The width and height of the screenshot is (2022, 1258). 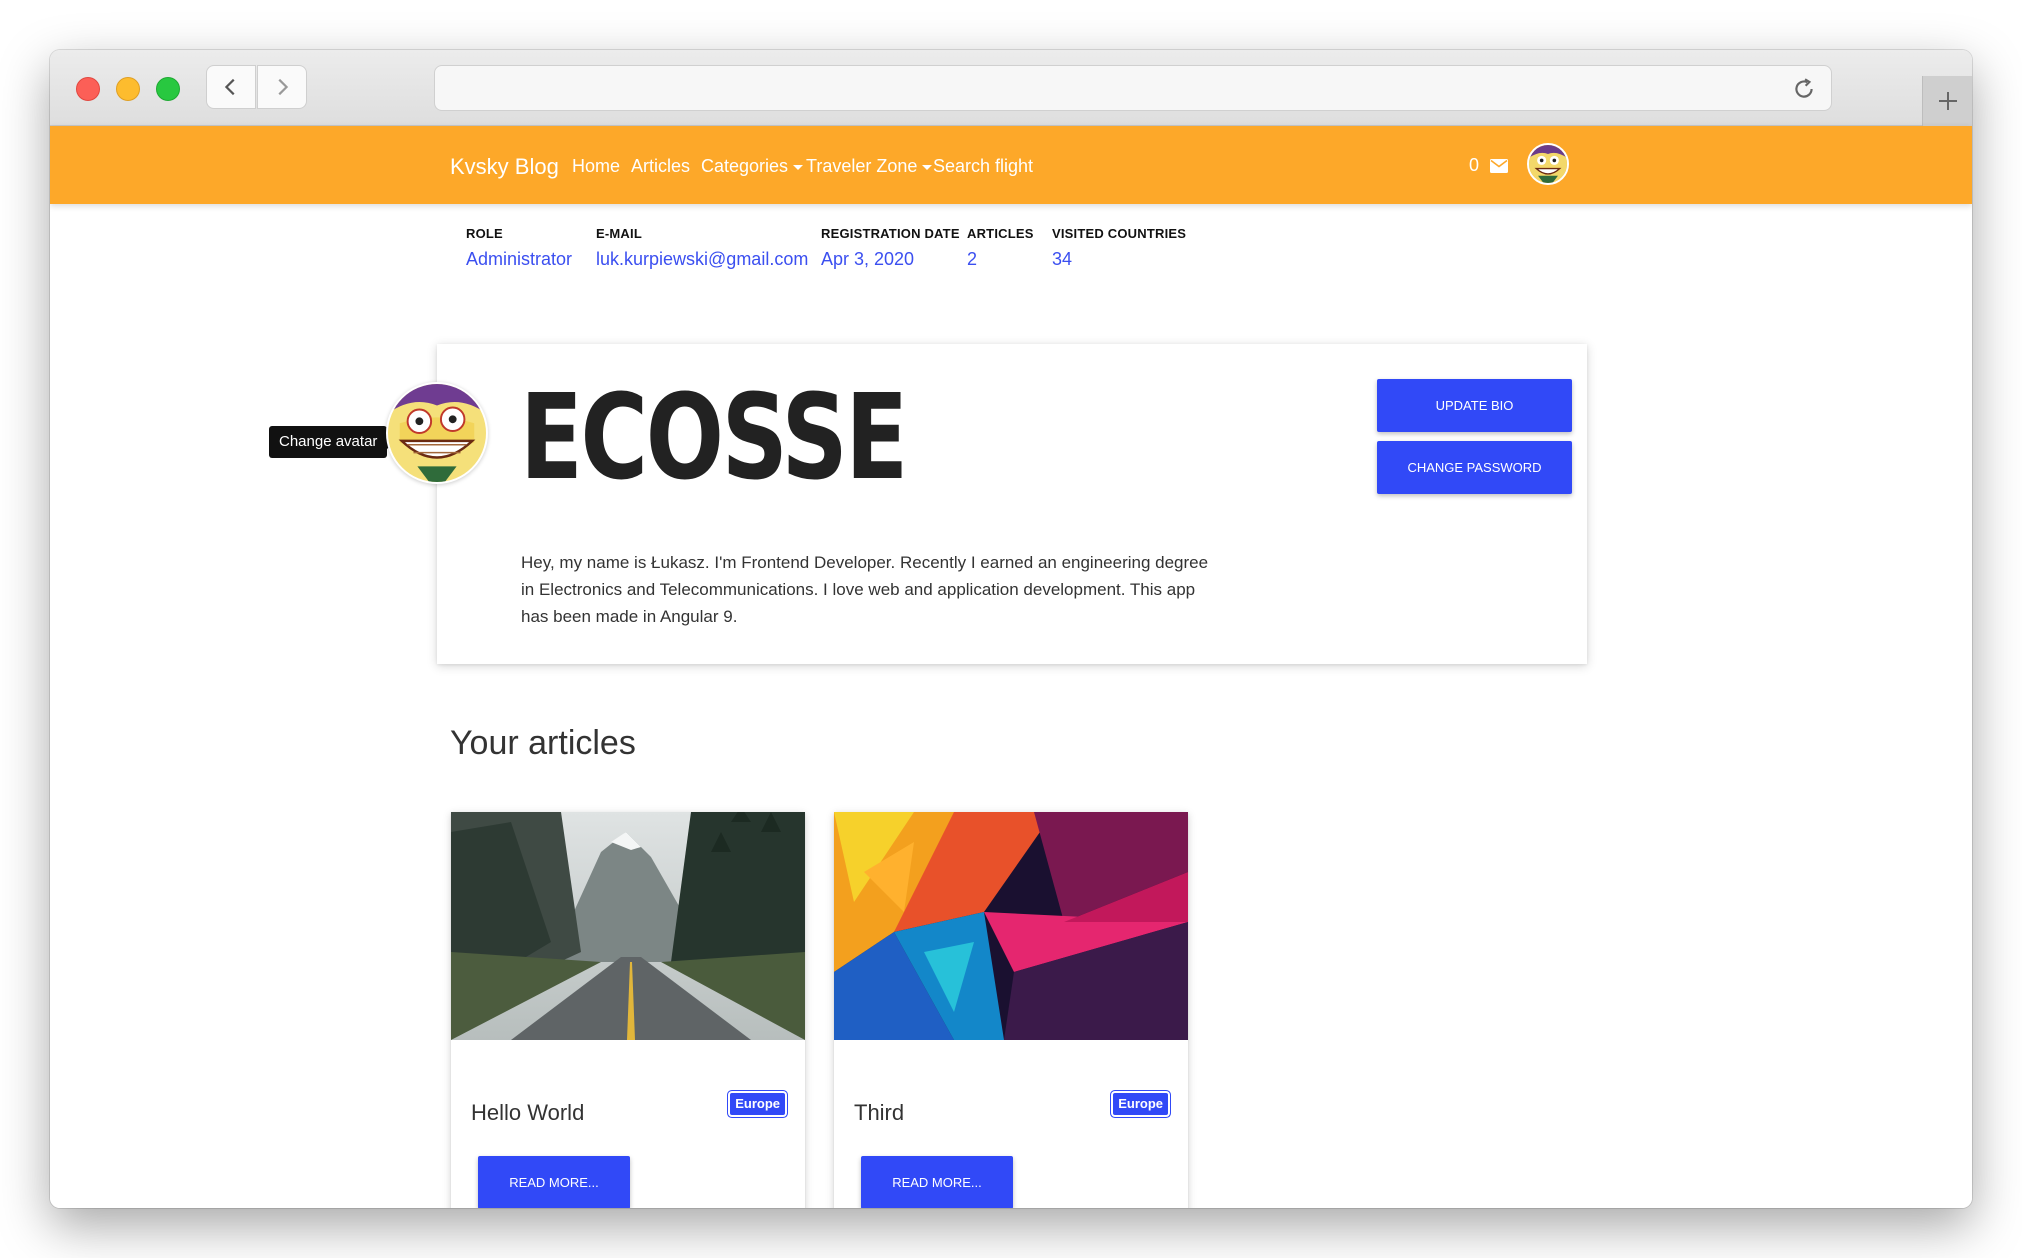 I want to click on brand-link: Kvsky Blog, so click(x=504, y=167).